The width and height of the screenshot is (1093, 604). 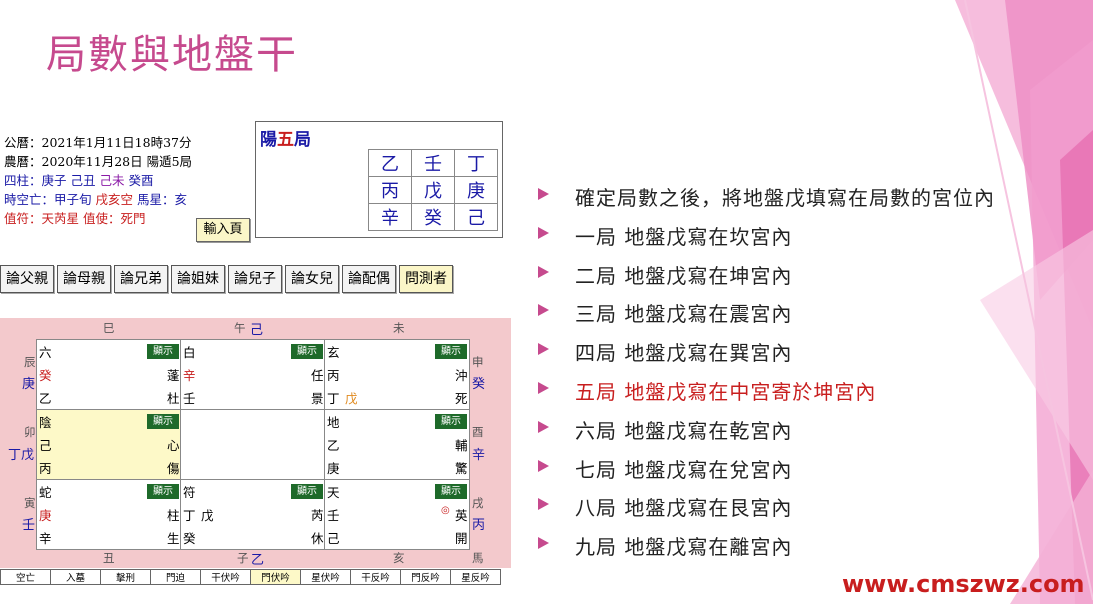 I want to click on input-page-button: 輸入頁, so click(x=223, y=230).